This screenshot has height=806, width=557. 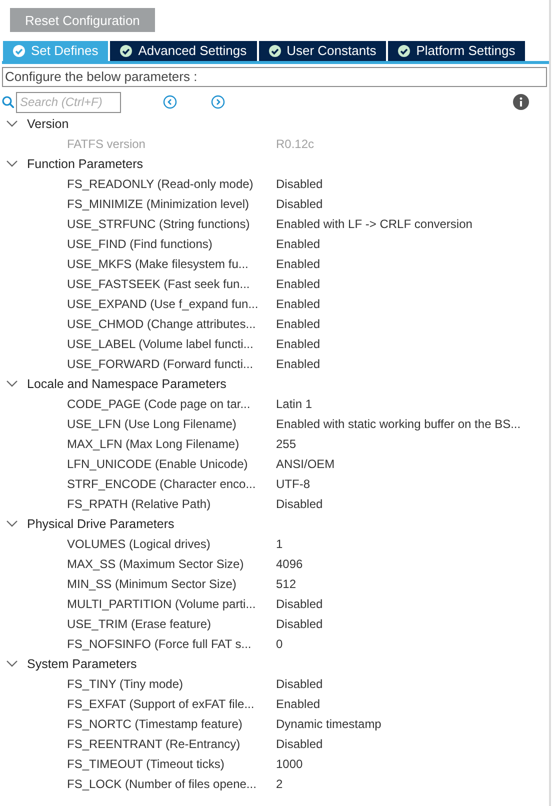 I want to click on parameter-name: FS_TINY (Tiny mode), so click(x=125, y=684).